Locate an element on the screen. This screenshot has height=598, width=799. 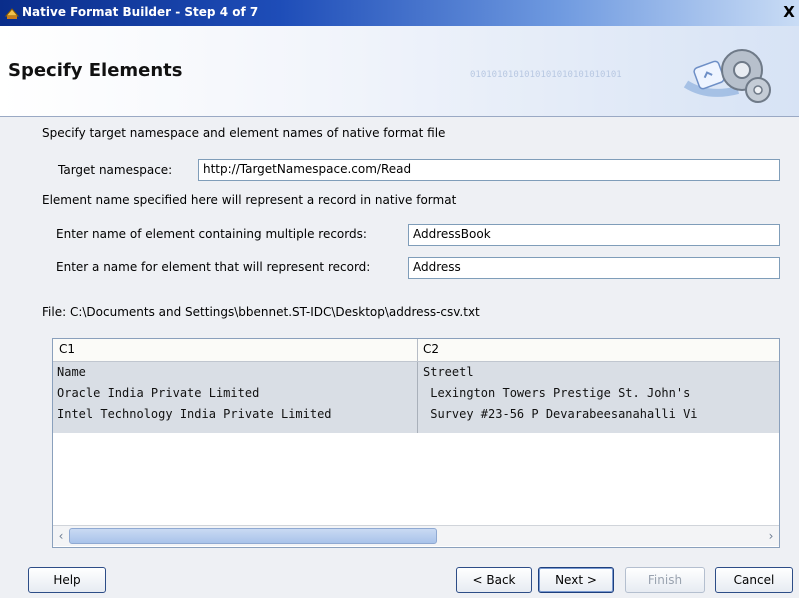
wizard-gears-icon is located at coordinates (727, 76).